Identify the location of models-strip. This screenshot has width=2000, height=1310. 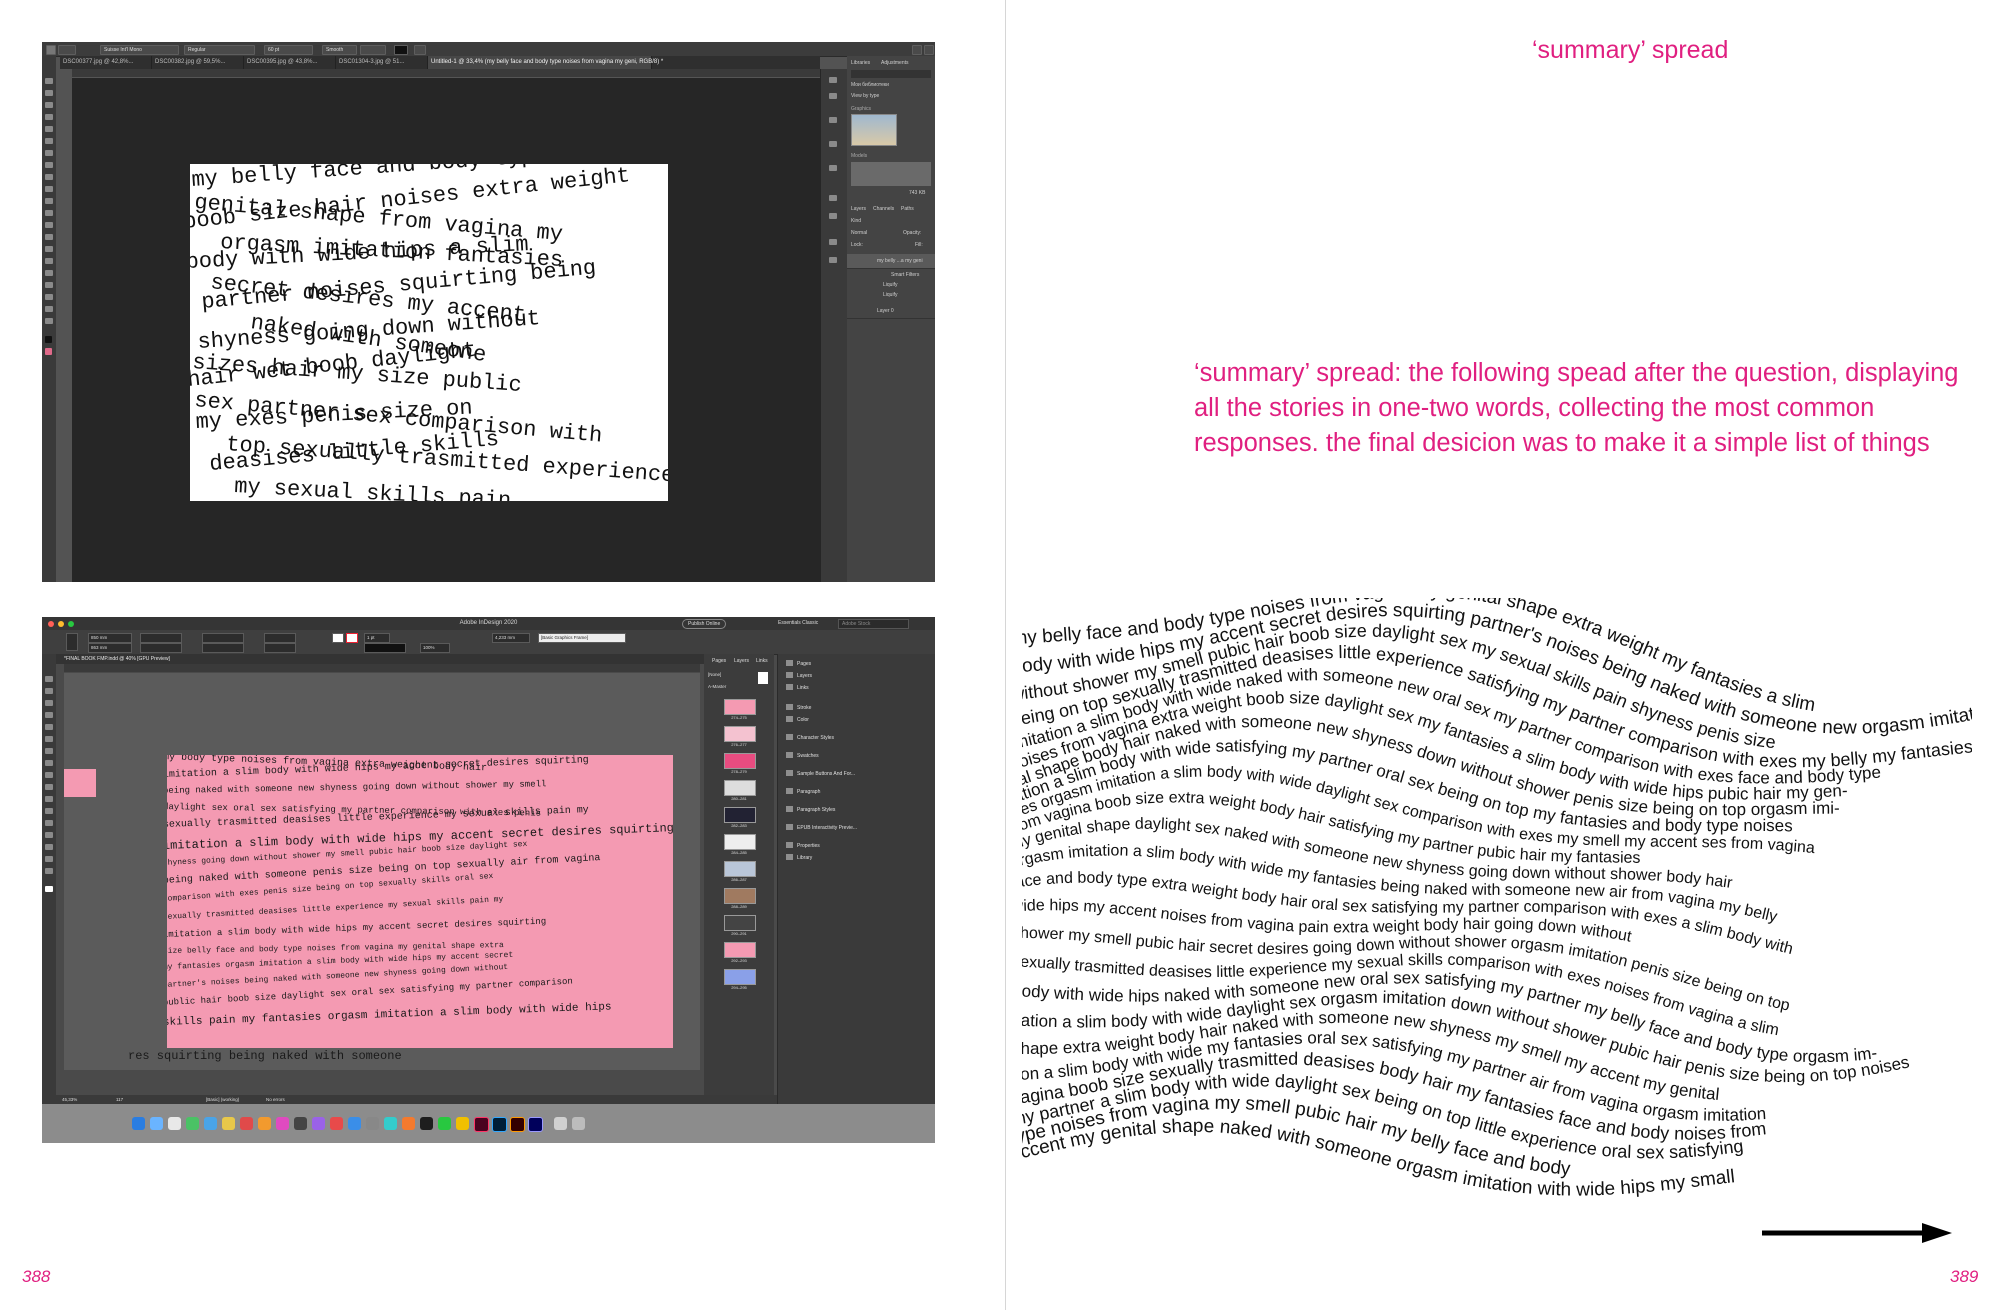
(891, 174).